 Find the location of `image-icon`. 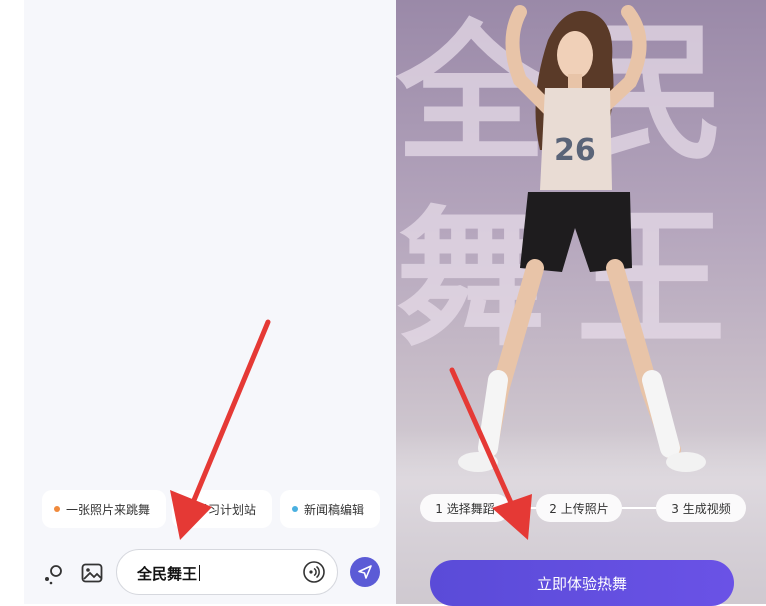

image-icon is located at coordinates (92, 573).